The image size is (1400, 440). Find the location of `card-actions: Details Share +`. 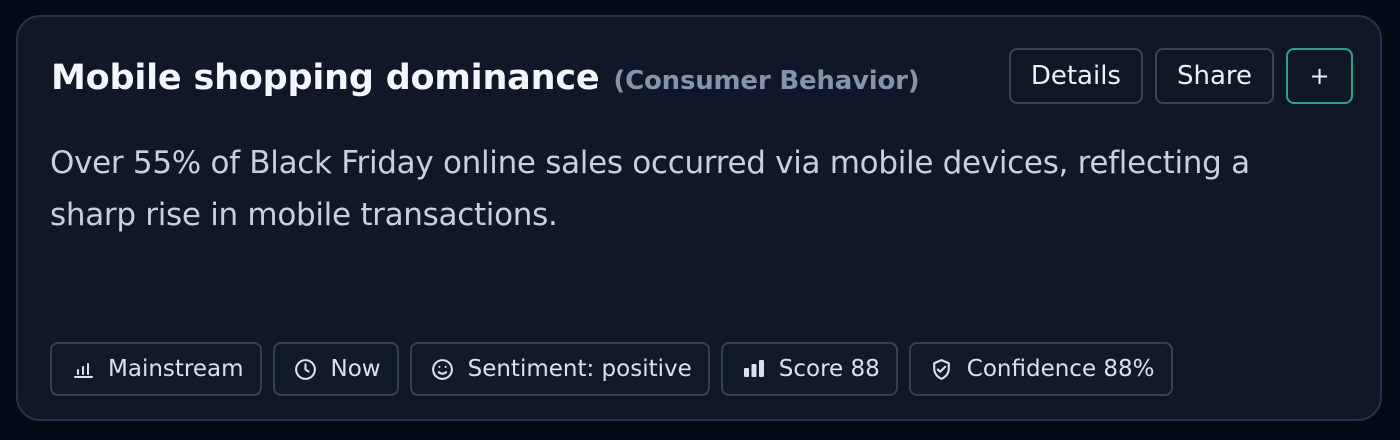

card-actions: Details Share + is located at coordinates (1180, 76).